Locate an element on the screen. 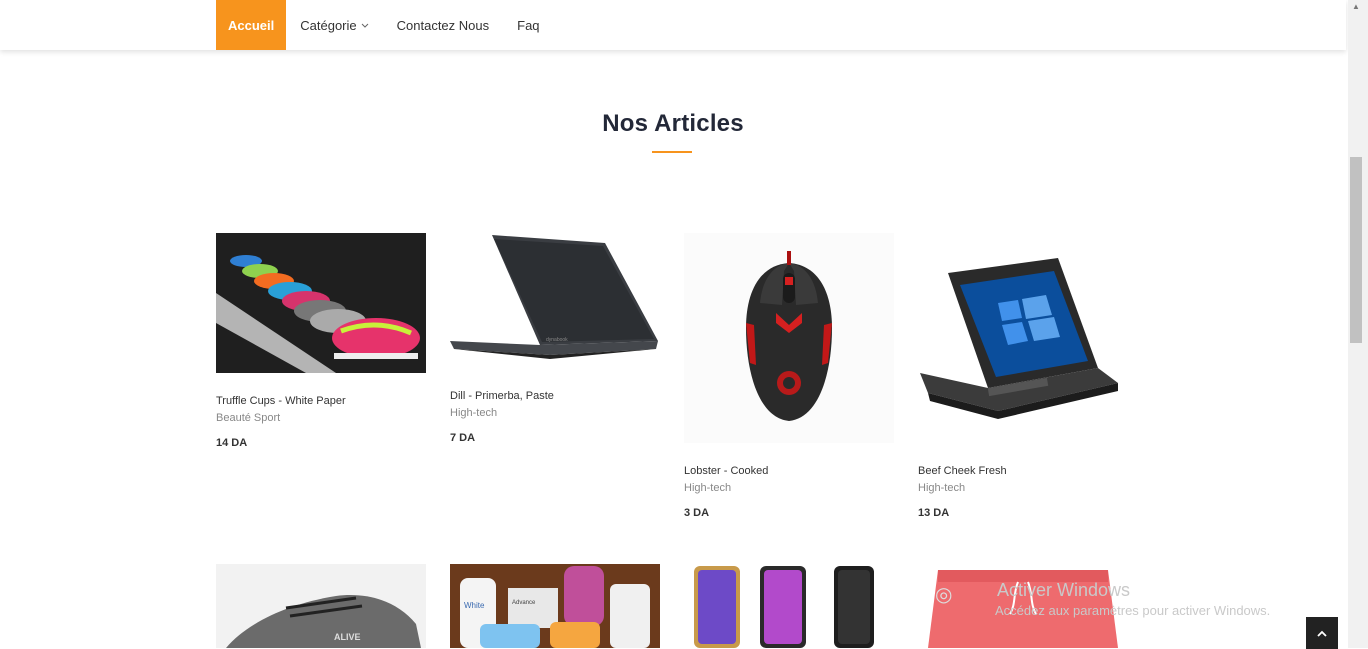 This screenshot has width=1368, height=649. product-category: Beauté Sport is located at coordinates (248, 418).